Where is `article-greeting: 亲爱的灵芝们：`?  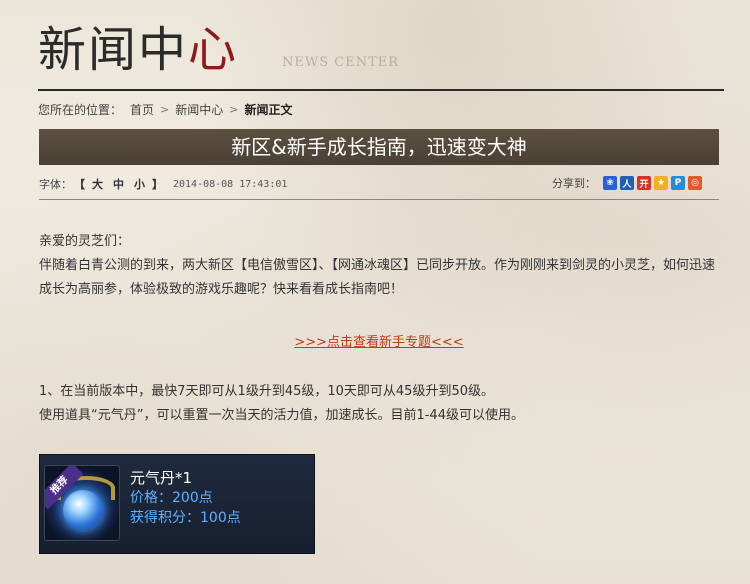
article-greeting: 亲爱的灵芝们： is located at coordinates (85, 241).